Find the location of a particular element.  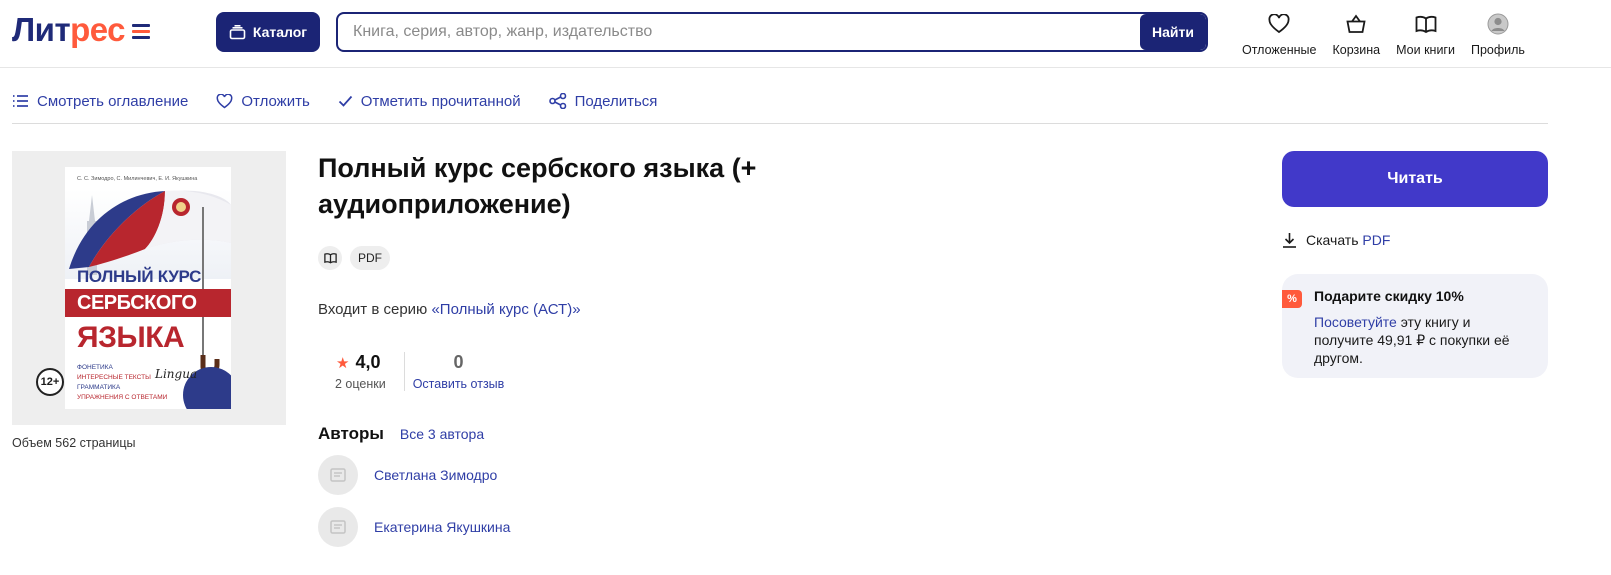

author-name: Светлана Зимодро is located at coordinates (436, 475).